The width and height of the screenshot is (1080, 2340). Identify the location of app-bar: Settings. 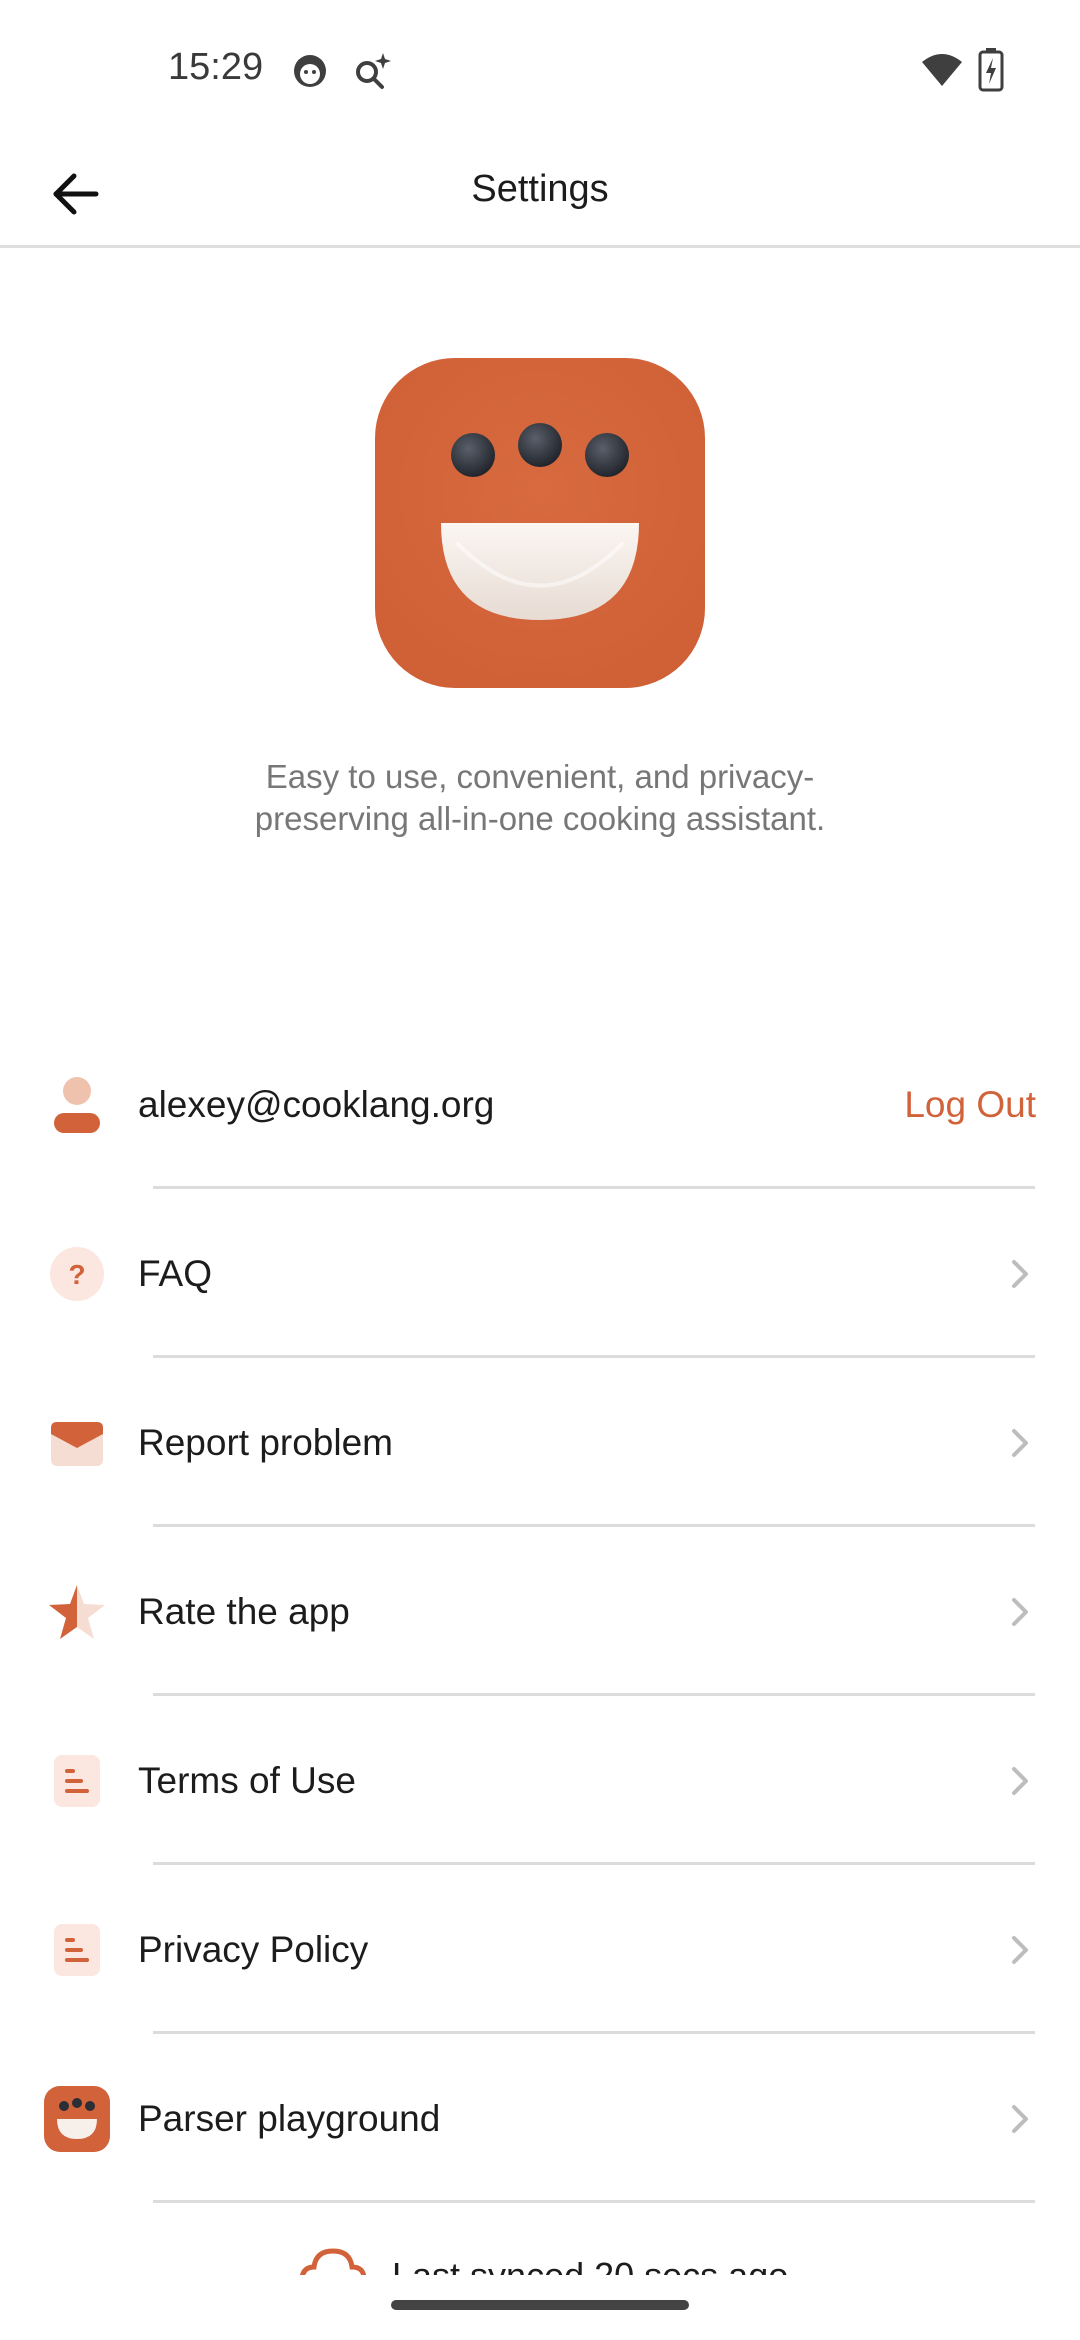
(540, 194).